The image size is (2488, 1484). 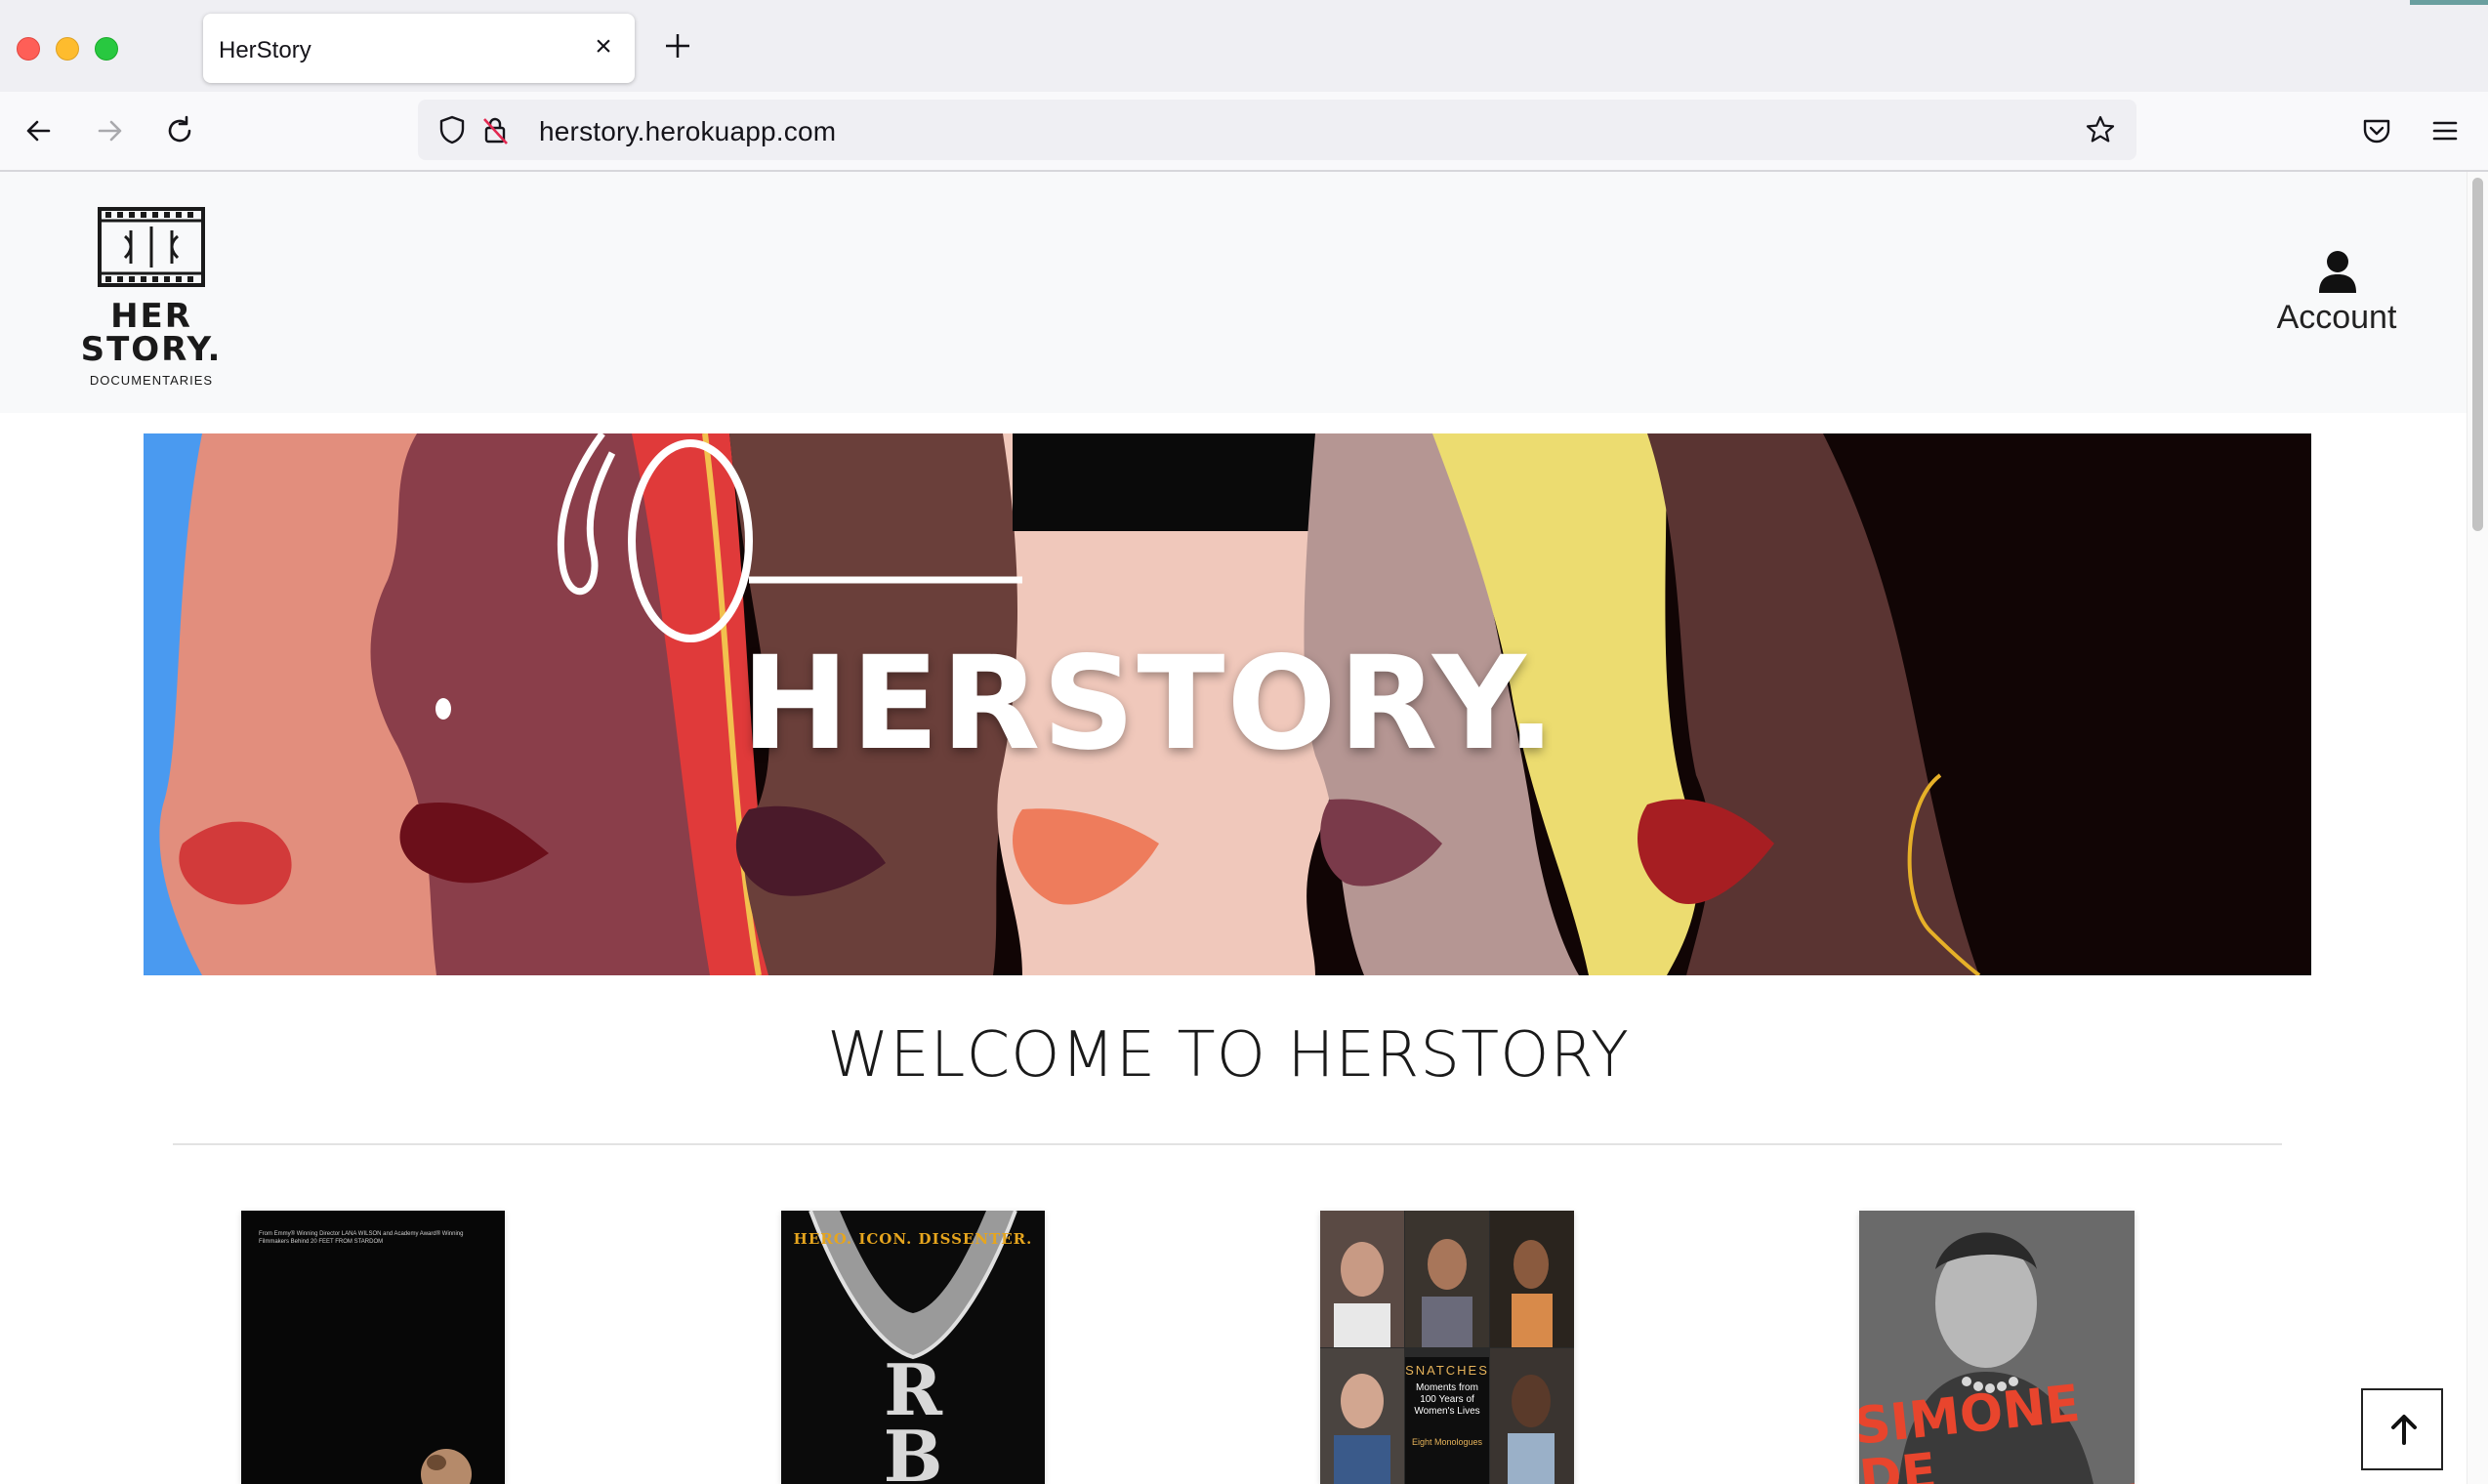 What do you see at coordinates (179, 131) in the screenshot?
I see `reload-icon` at bounding box center [179, 131].